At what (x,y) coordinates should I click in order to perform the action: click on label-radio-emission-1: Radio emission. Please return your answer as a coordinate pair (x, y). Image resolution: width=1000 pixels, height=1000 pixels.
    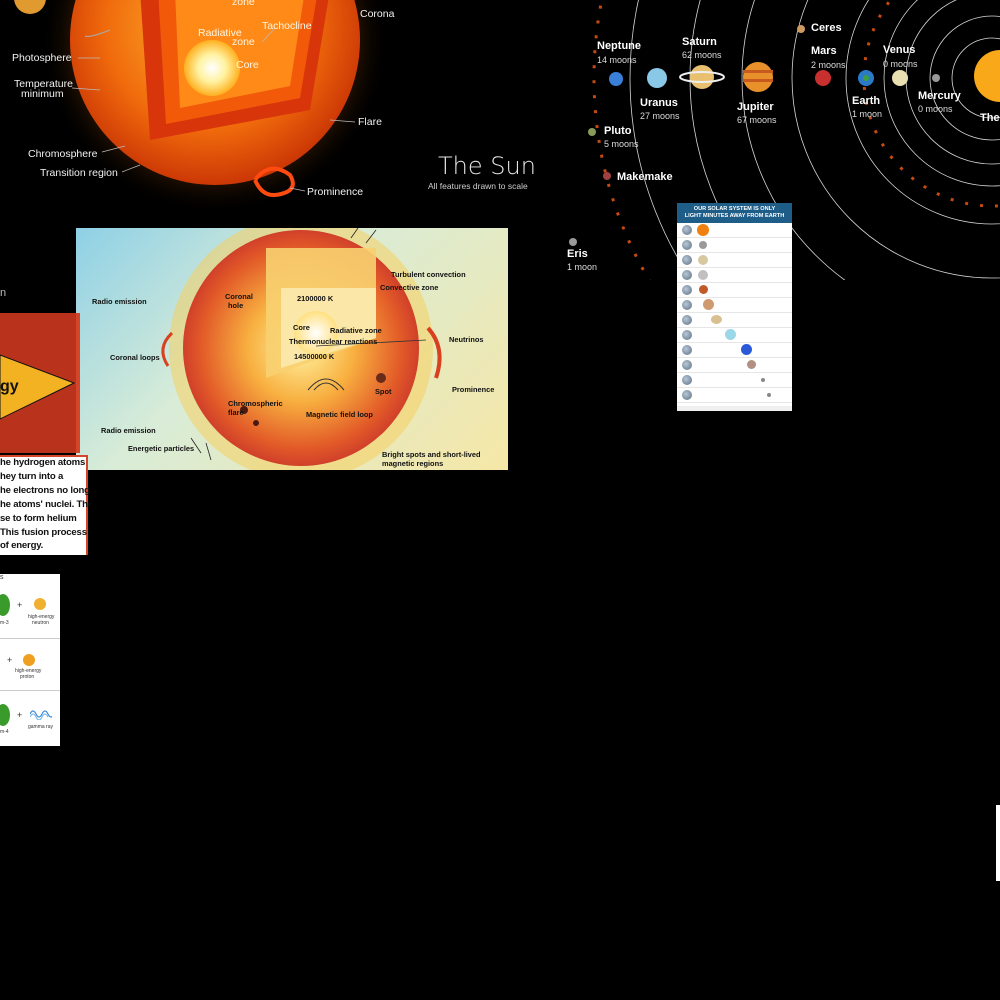
    Looking at the image, I should click on (119, 301).